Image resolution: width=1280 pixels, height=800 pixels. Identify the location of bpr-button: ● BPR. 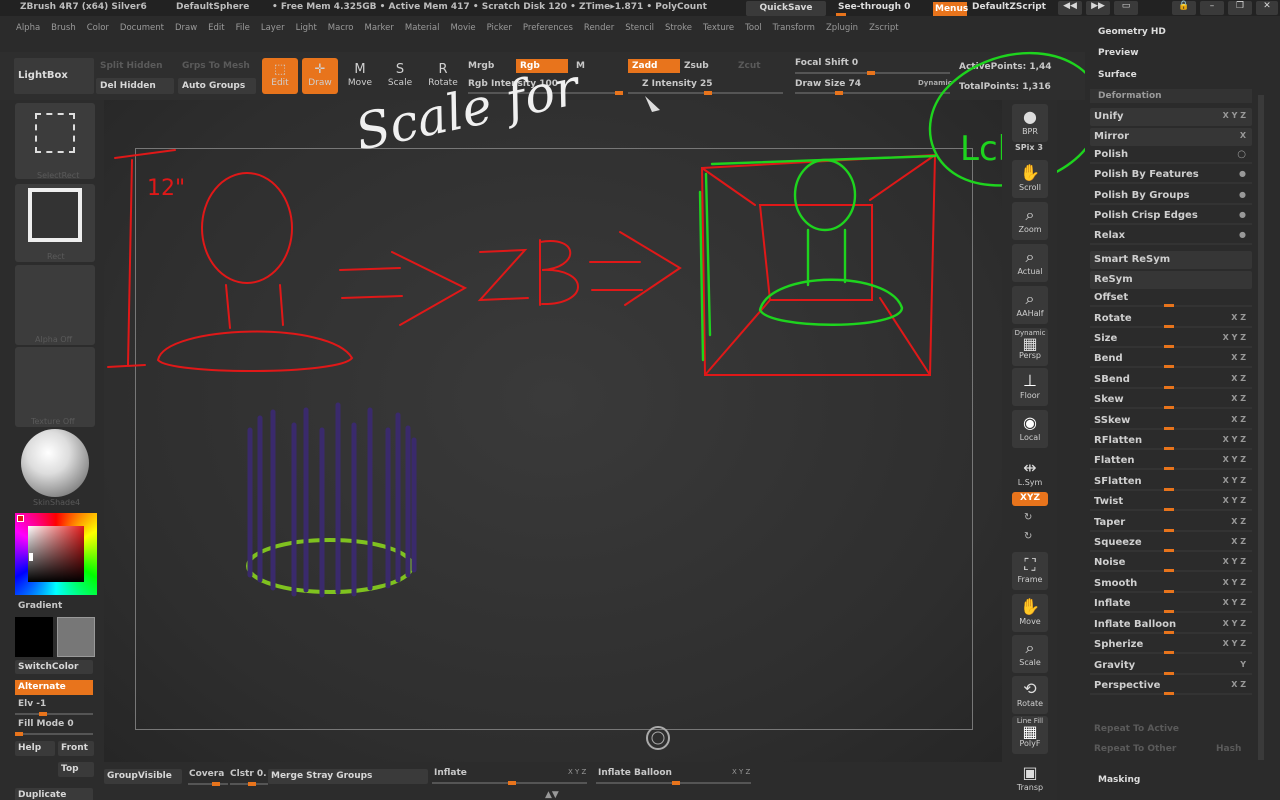
(1030, 123).